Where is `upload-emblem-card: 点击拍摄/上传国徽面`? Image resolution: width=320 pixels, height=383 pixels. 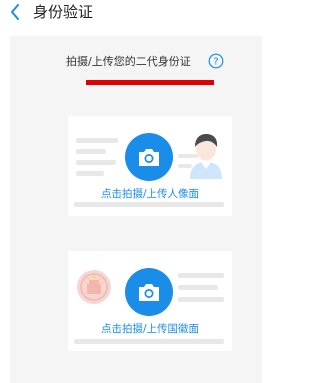 upload-emblem-card: 点击拍摄/上传国徽面 is located at coordinates (150, 301).